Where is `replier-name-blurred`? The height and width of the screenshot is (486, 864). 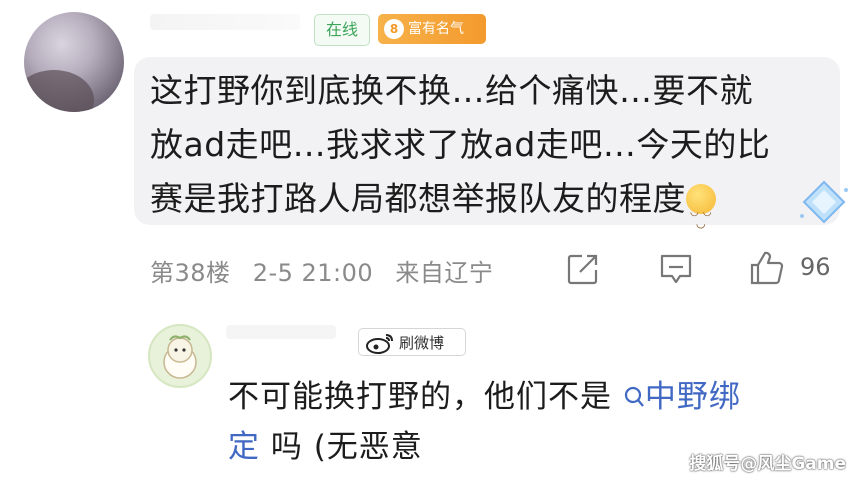 replier-name-blurred is located at coordinates (281, 332).